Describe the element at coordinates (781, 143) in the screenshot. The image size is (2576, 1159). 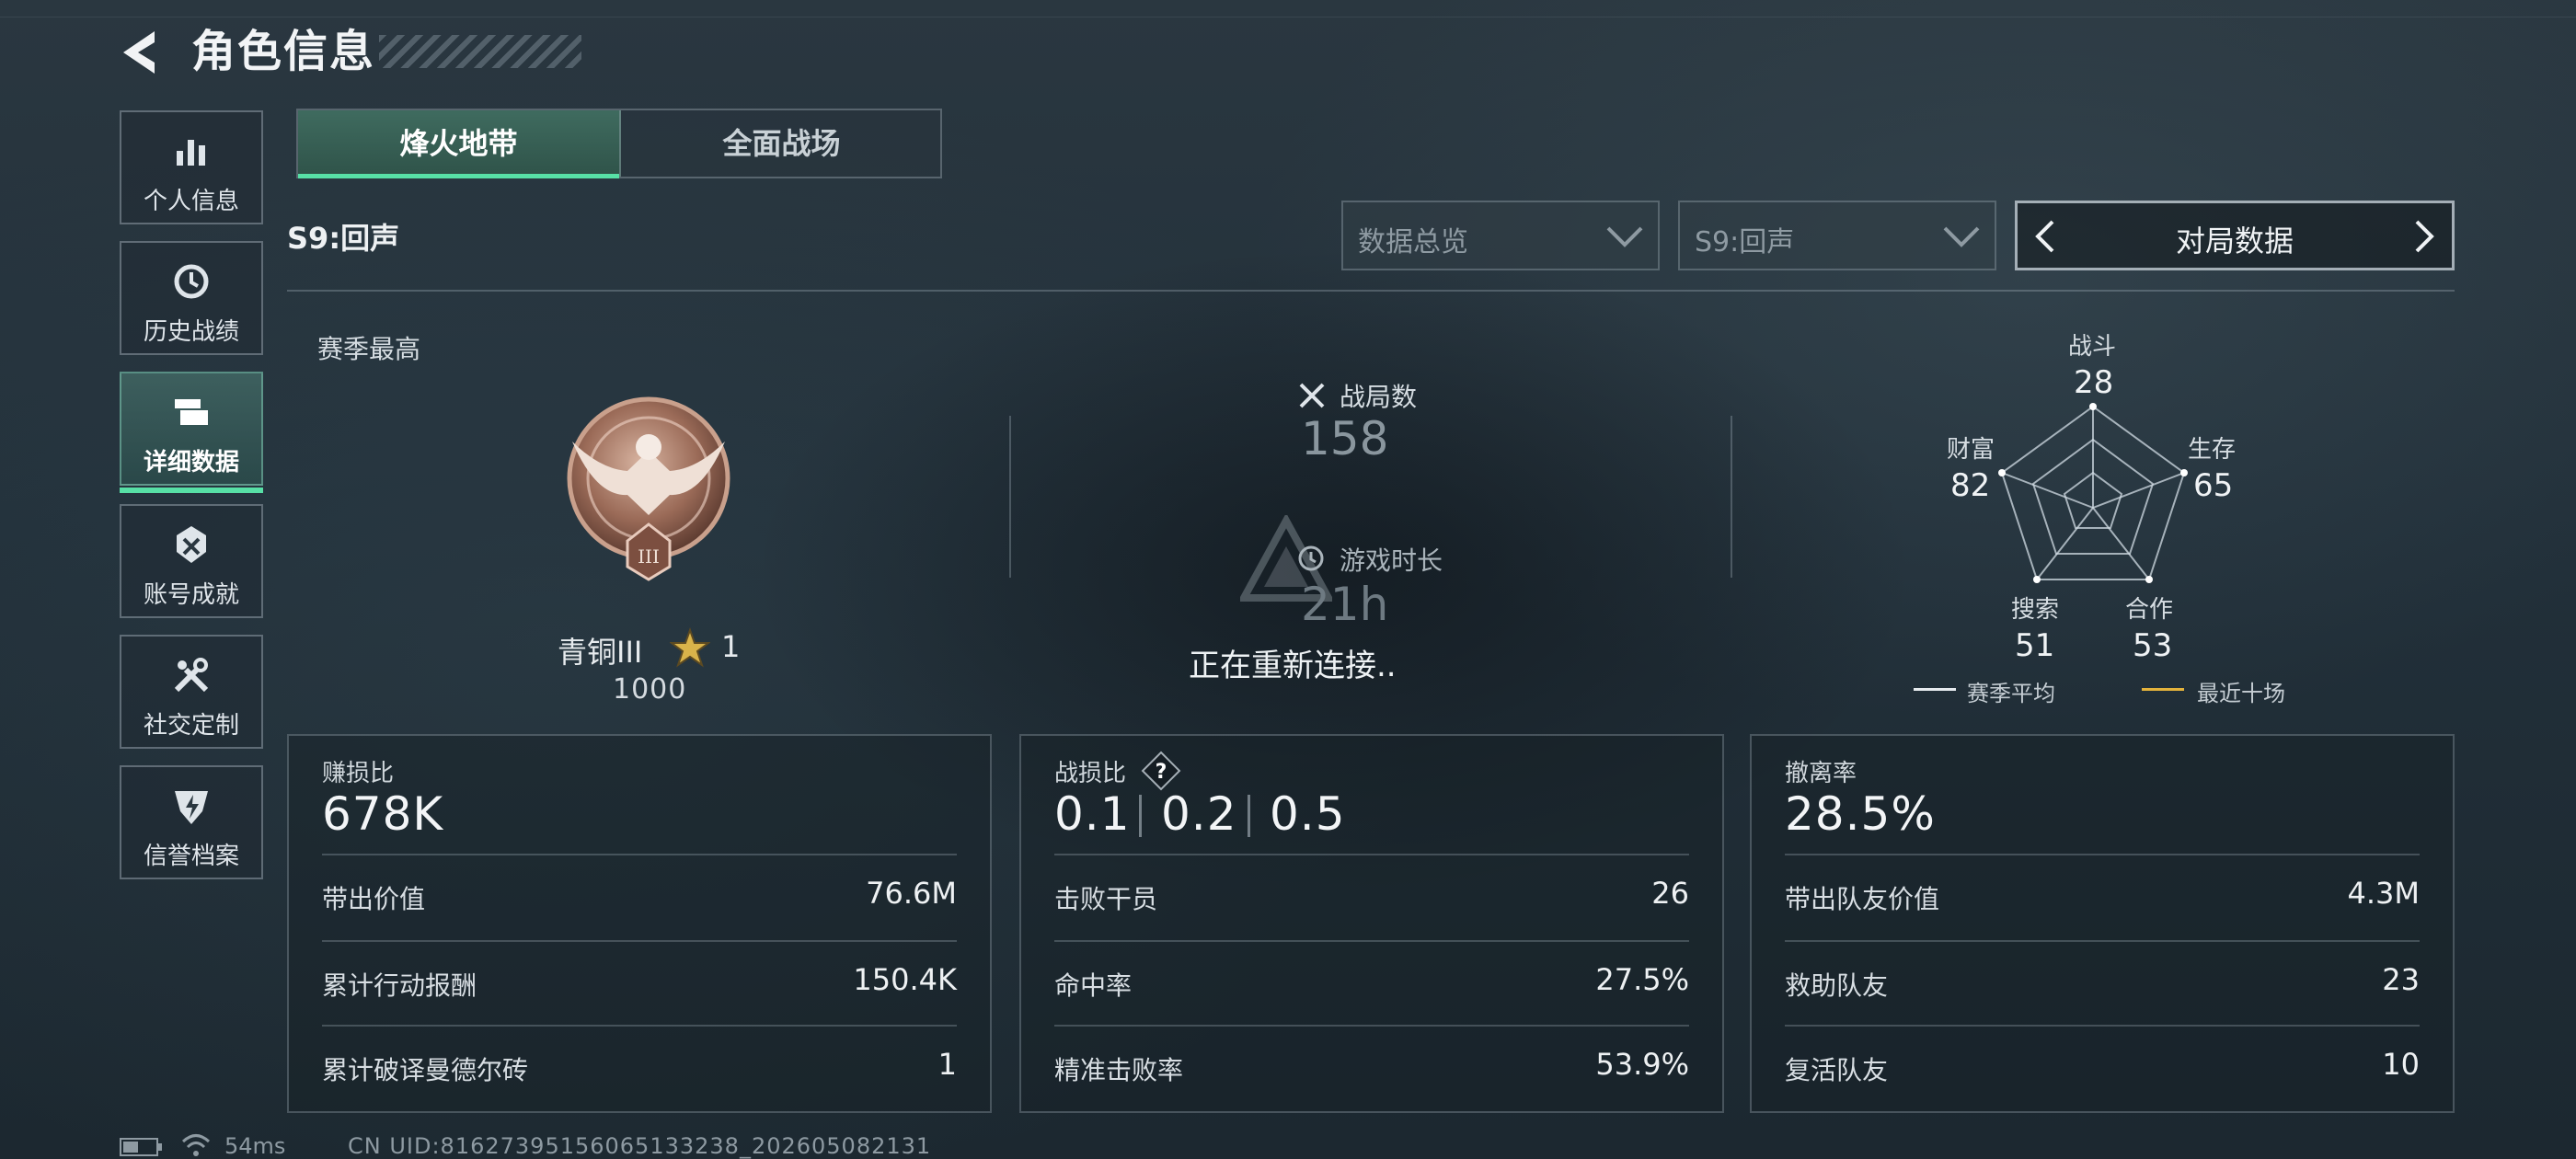
I see `tab-full-battlefield: 全面战场` at that location.